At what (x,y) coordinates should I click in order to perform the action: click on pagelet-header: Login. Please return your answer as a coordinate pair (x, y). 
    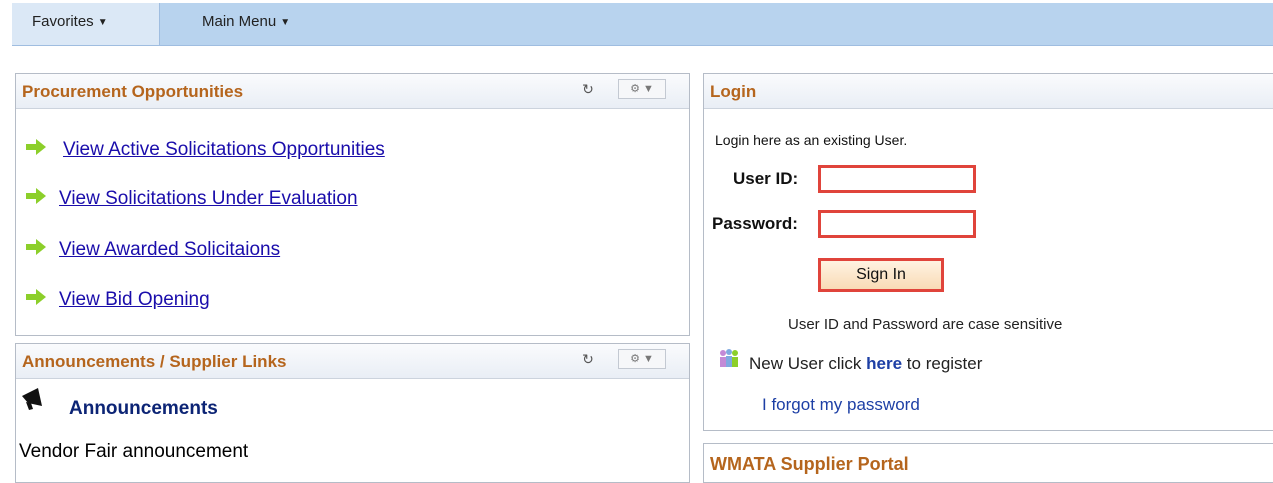
    Looking at the image, I should click on (988, 91).